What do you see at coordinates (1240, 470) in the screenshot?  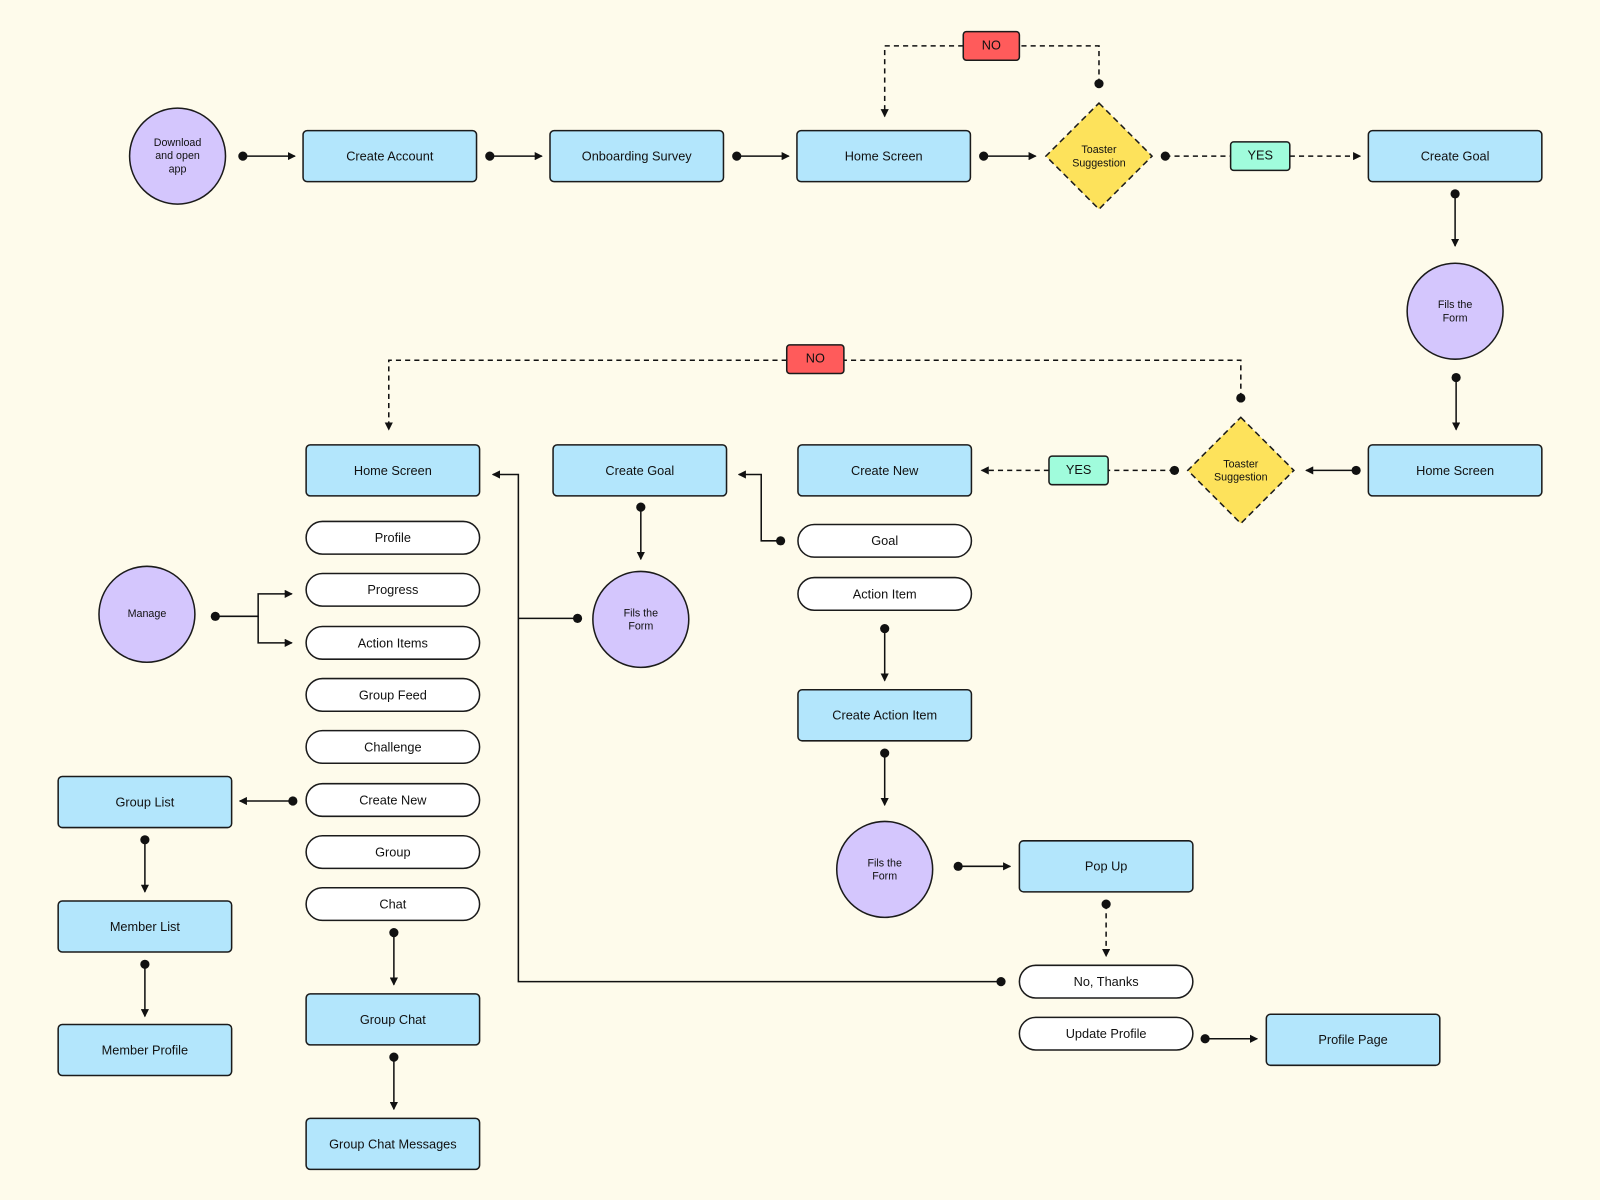 I see `decision-toaster-suggestion-2: Toaster Suggestion` at bounding box center [1240, 470].